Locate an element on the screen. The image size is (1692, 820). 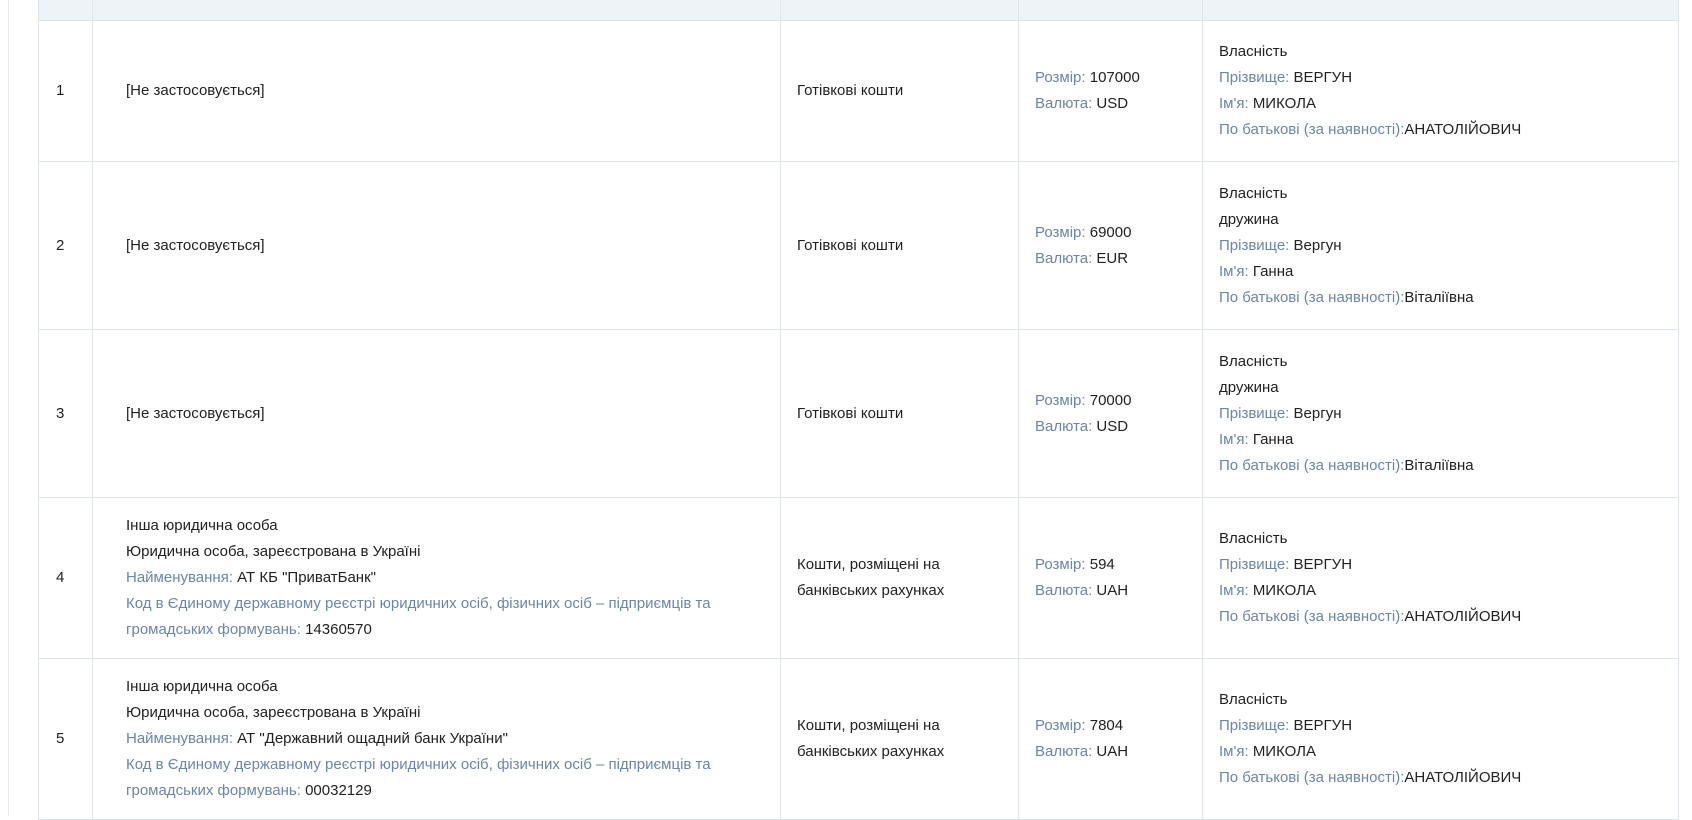
row-number: 4 is located at coordinates (65, 578).